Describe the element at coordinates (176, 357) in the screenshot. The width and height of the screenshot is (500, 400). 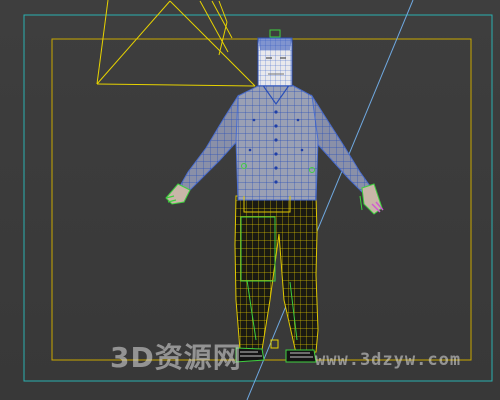
I see `watermark-logo-text: 3D资源网` at that location.